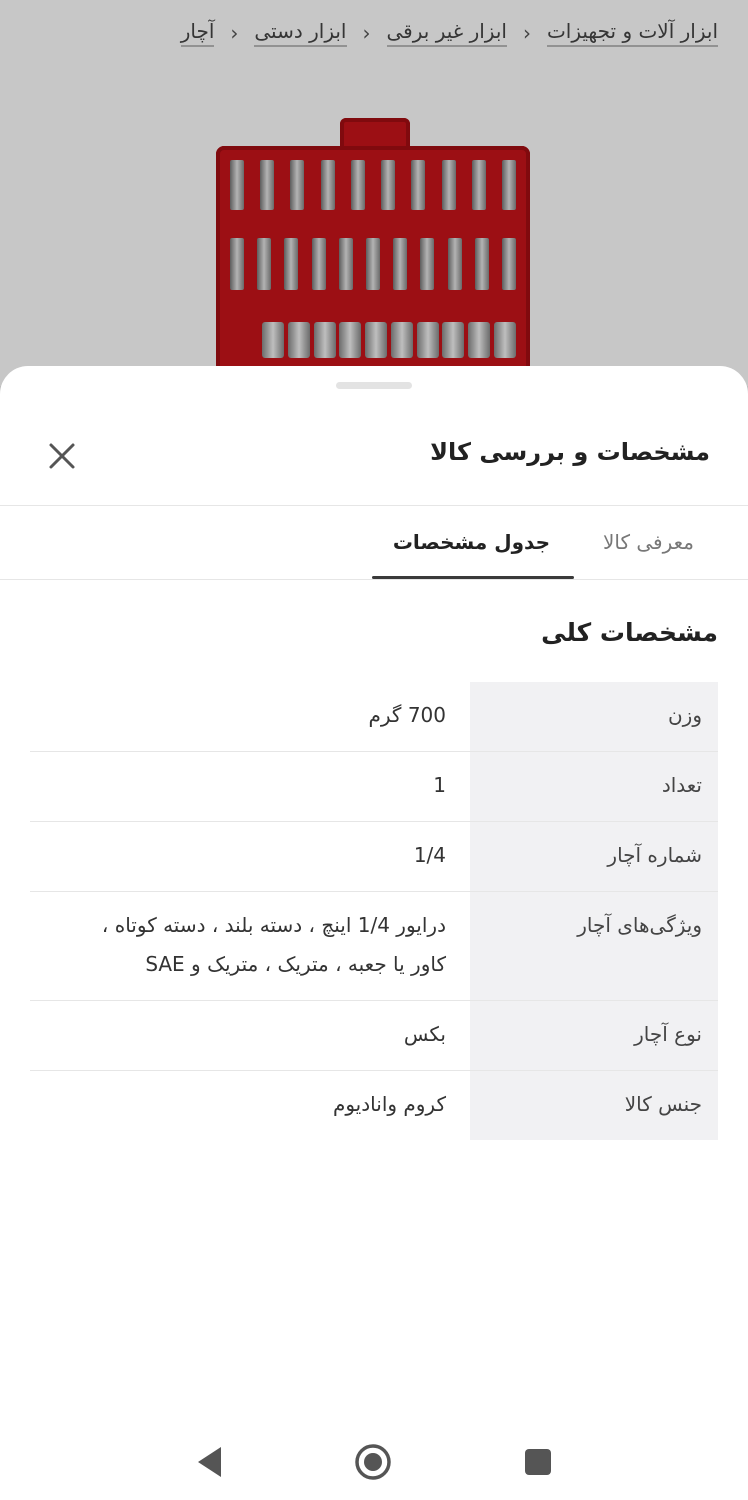 This screenshot has height=1500, width=748. I want to click on spec-value: کروم وانادیوم, so click(389, 1104).